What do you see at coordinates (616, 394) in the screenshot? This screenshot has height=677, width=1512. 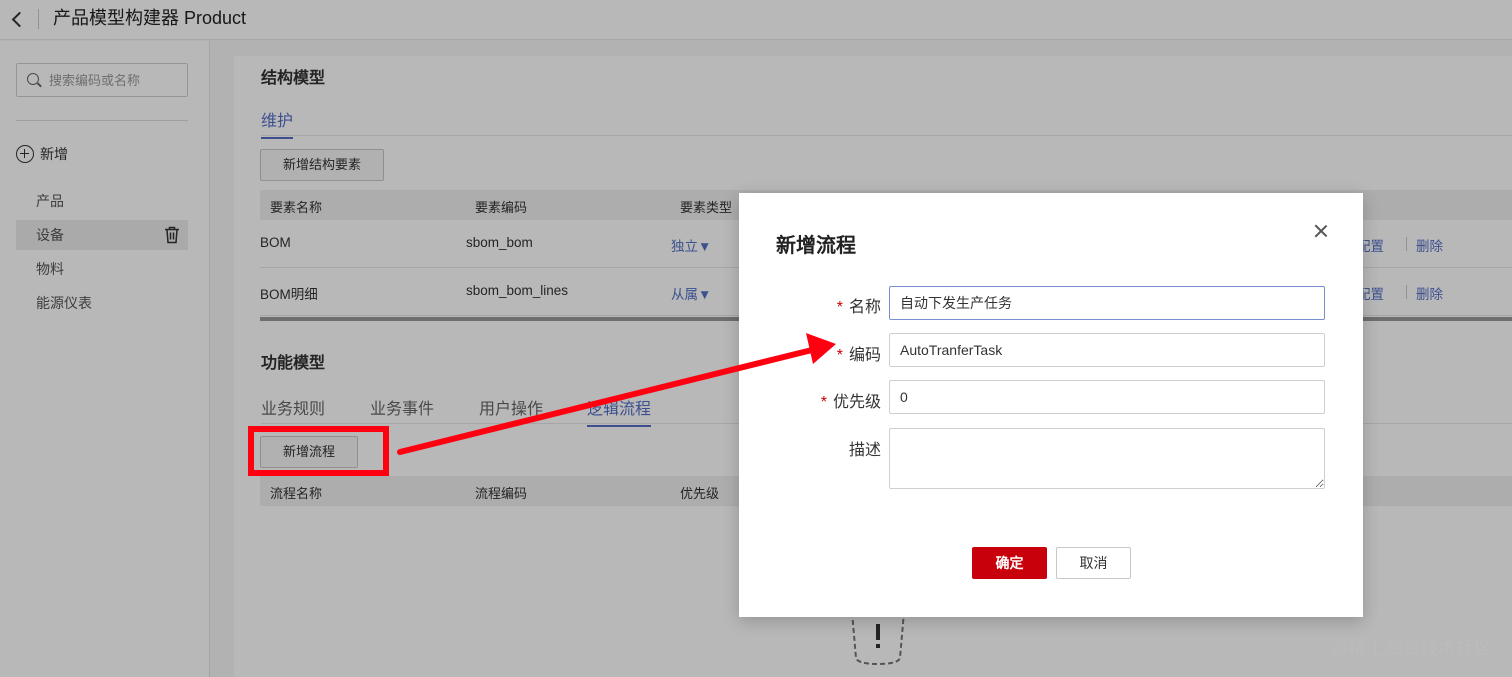 I see `annotation-arrow` at bounding box center [616, 394].